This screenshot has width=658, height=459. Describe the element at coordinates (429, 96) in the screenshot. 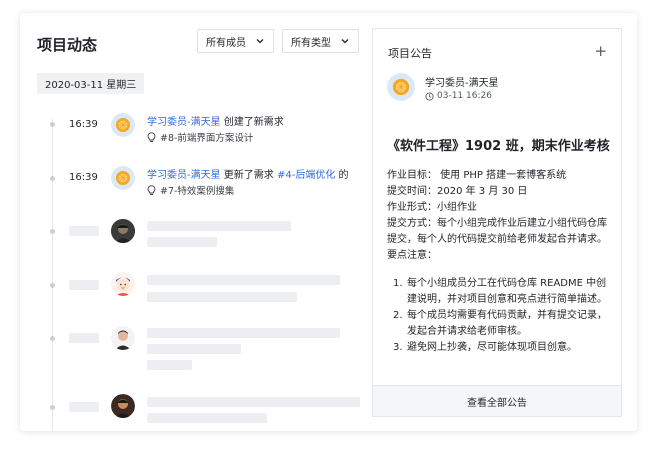

I see `clock-icon` at that location.